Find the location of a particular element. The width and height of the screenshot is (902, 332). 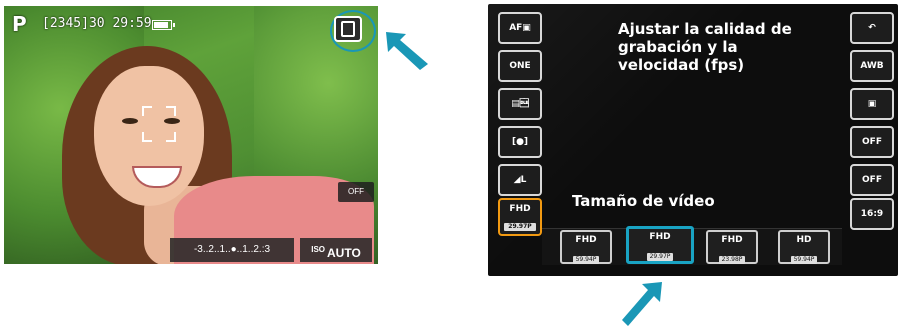

exposure-level-indicator: -3..2..1..●..1..2.:3 is located at coordinates (232, 250).